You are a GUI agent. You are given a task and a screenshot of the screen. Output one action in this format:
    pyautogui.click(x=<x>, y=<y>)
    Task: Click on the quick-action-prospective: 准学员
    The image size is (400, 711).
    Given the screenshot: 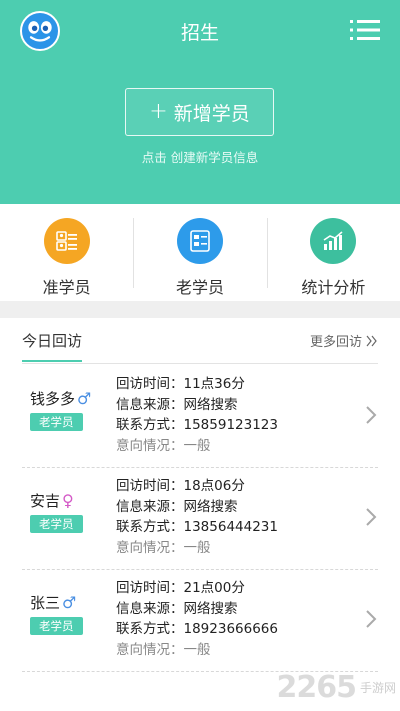 What is the action you would take?
    pyautogui.click(x=66, y=252)
    